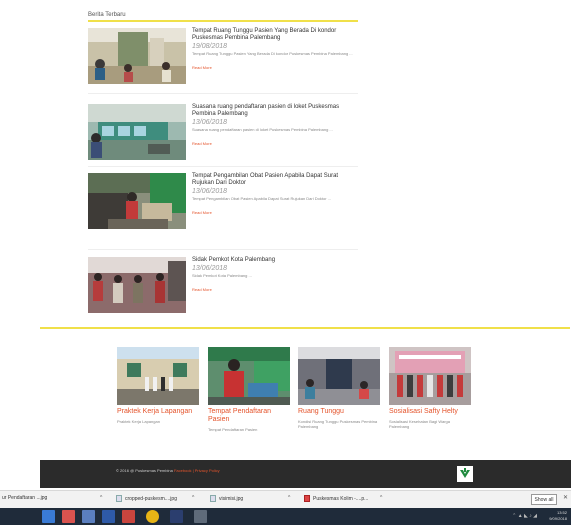  I want to click on download-item: ur Pendaftaran ...jpg, so click(24, 498).